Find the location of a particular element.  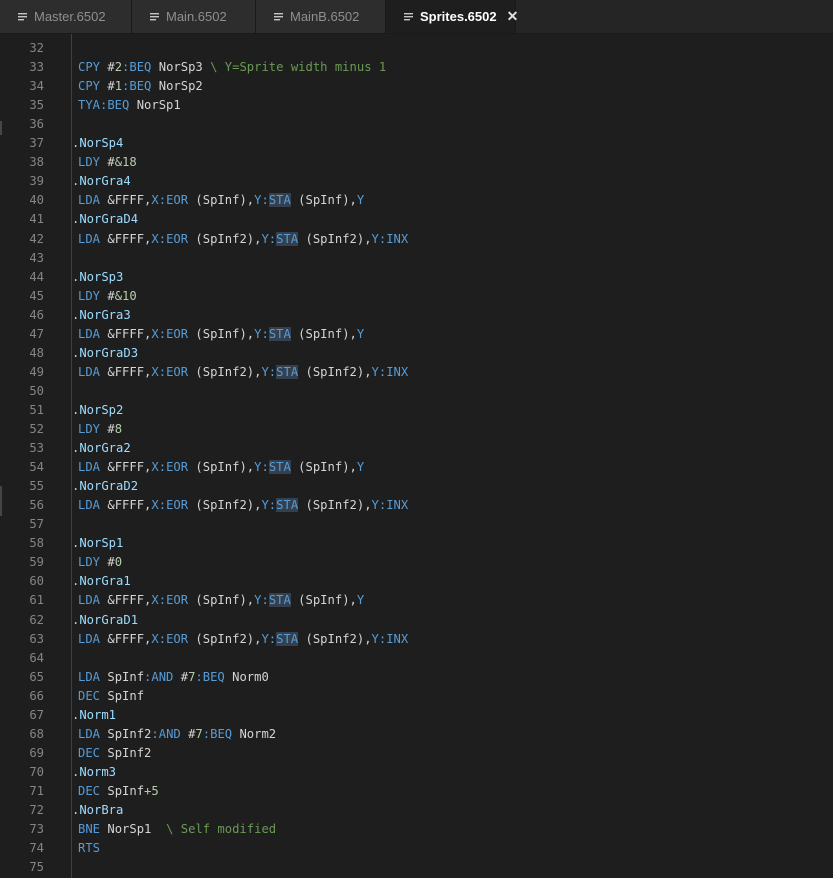

code-token: .NorSp2 is located at coordinates (98, 409).